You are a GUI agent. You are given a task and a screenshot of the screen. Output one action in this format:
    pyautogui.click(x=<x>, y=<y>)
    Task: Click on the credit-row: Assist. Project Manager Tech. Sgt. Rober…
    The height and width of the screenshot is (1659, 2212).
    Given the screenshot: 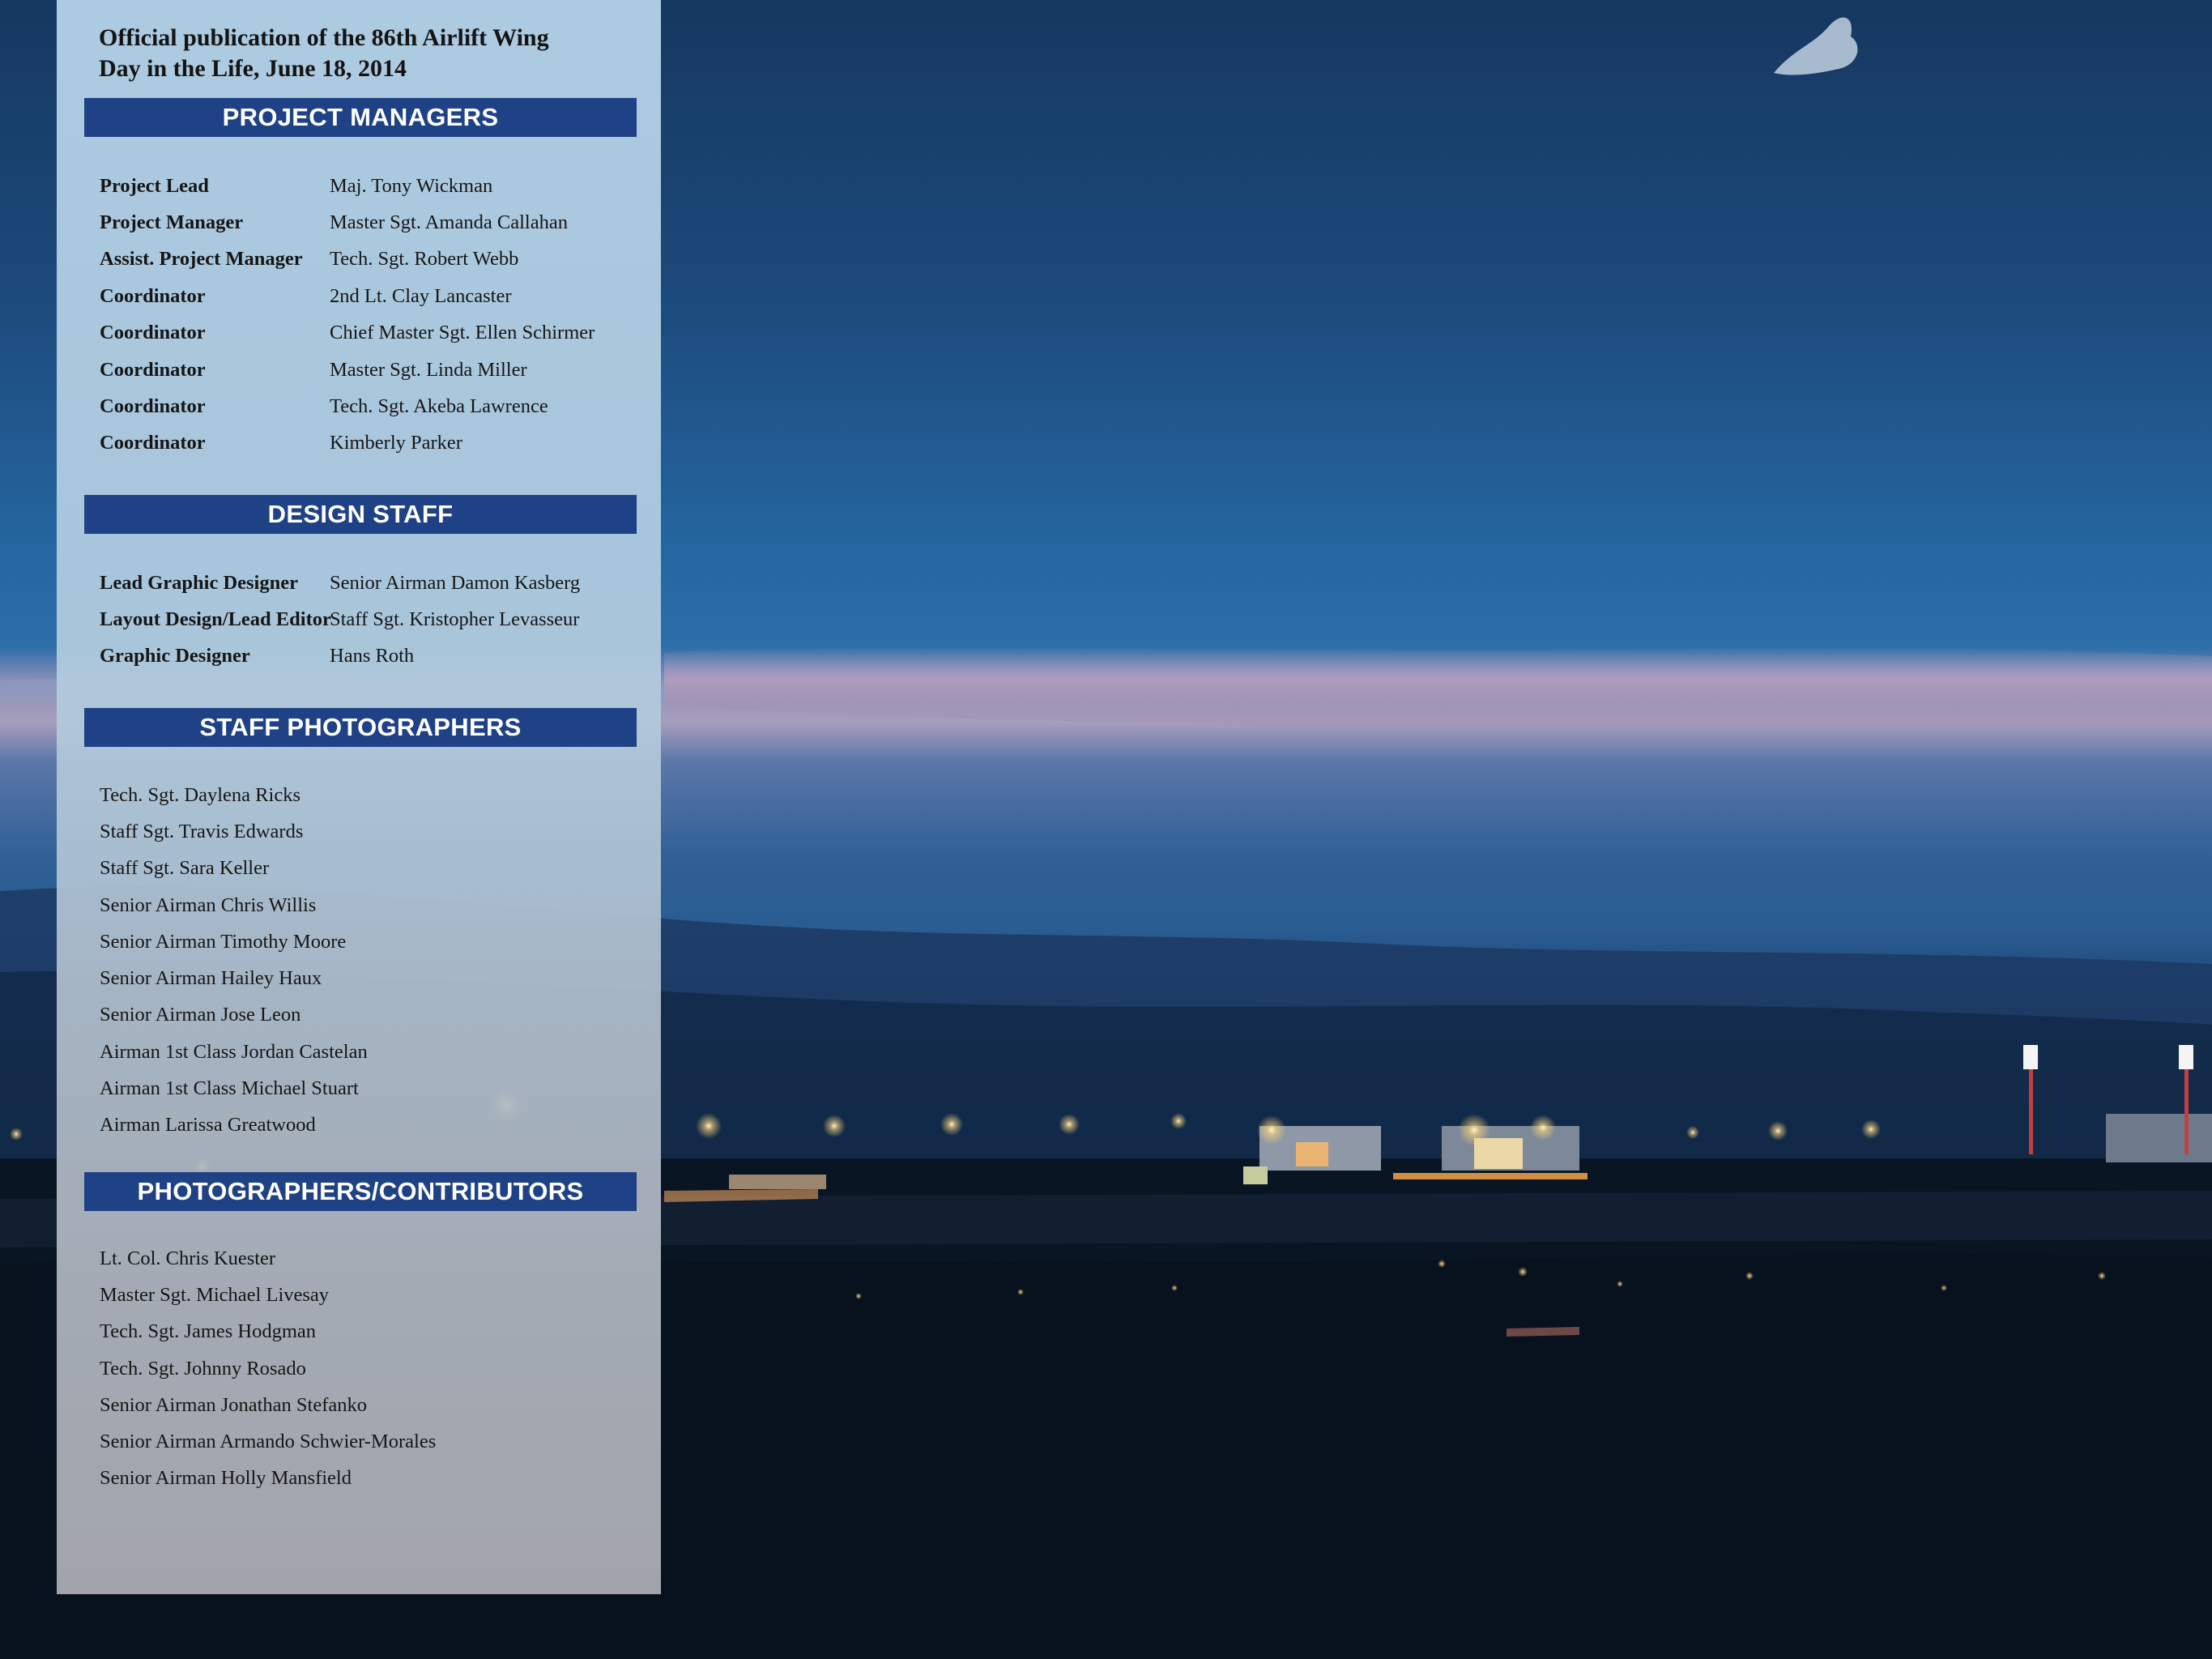 What is the action you would take?
    pyautogui.click(x=375, y=259)
    